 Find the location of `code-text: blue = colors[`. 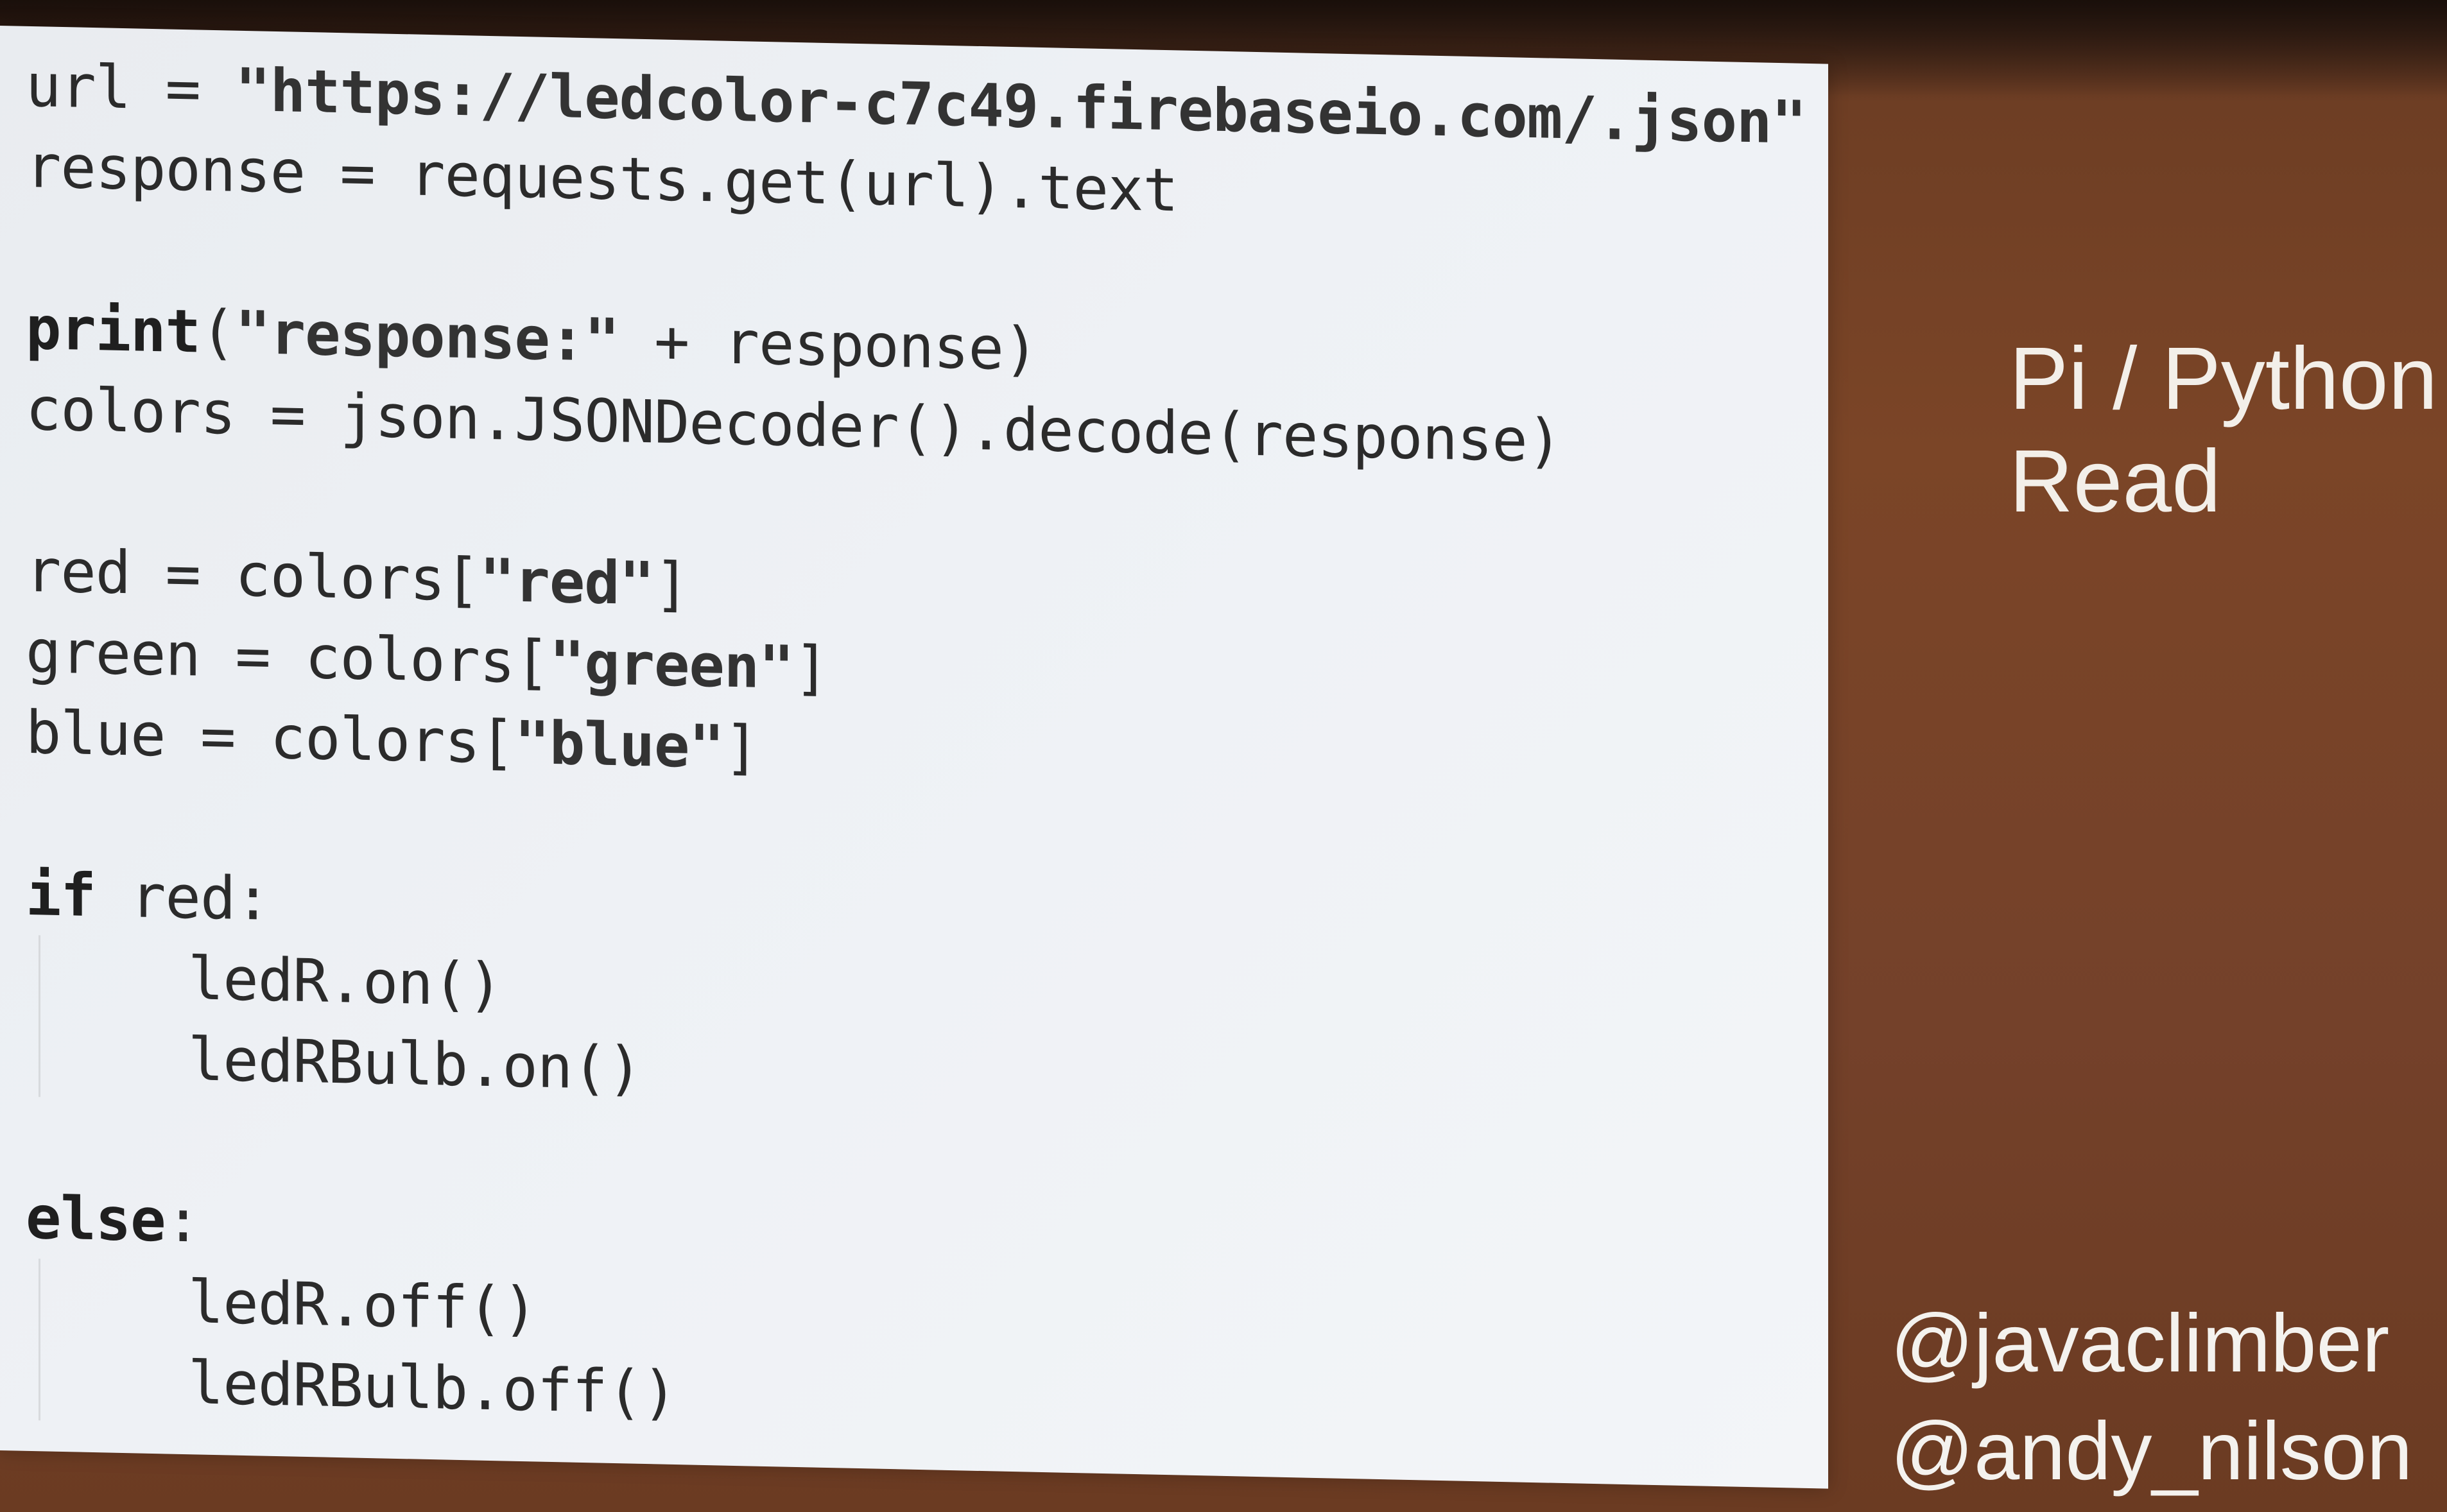

code-text: blue = colors[ is located at coordinates (270, 737).